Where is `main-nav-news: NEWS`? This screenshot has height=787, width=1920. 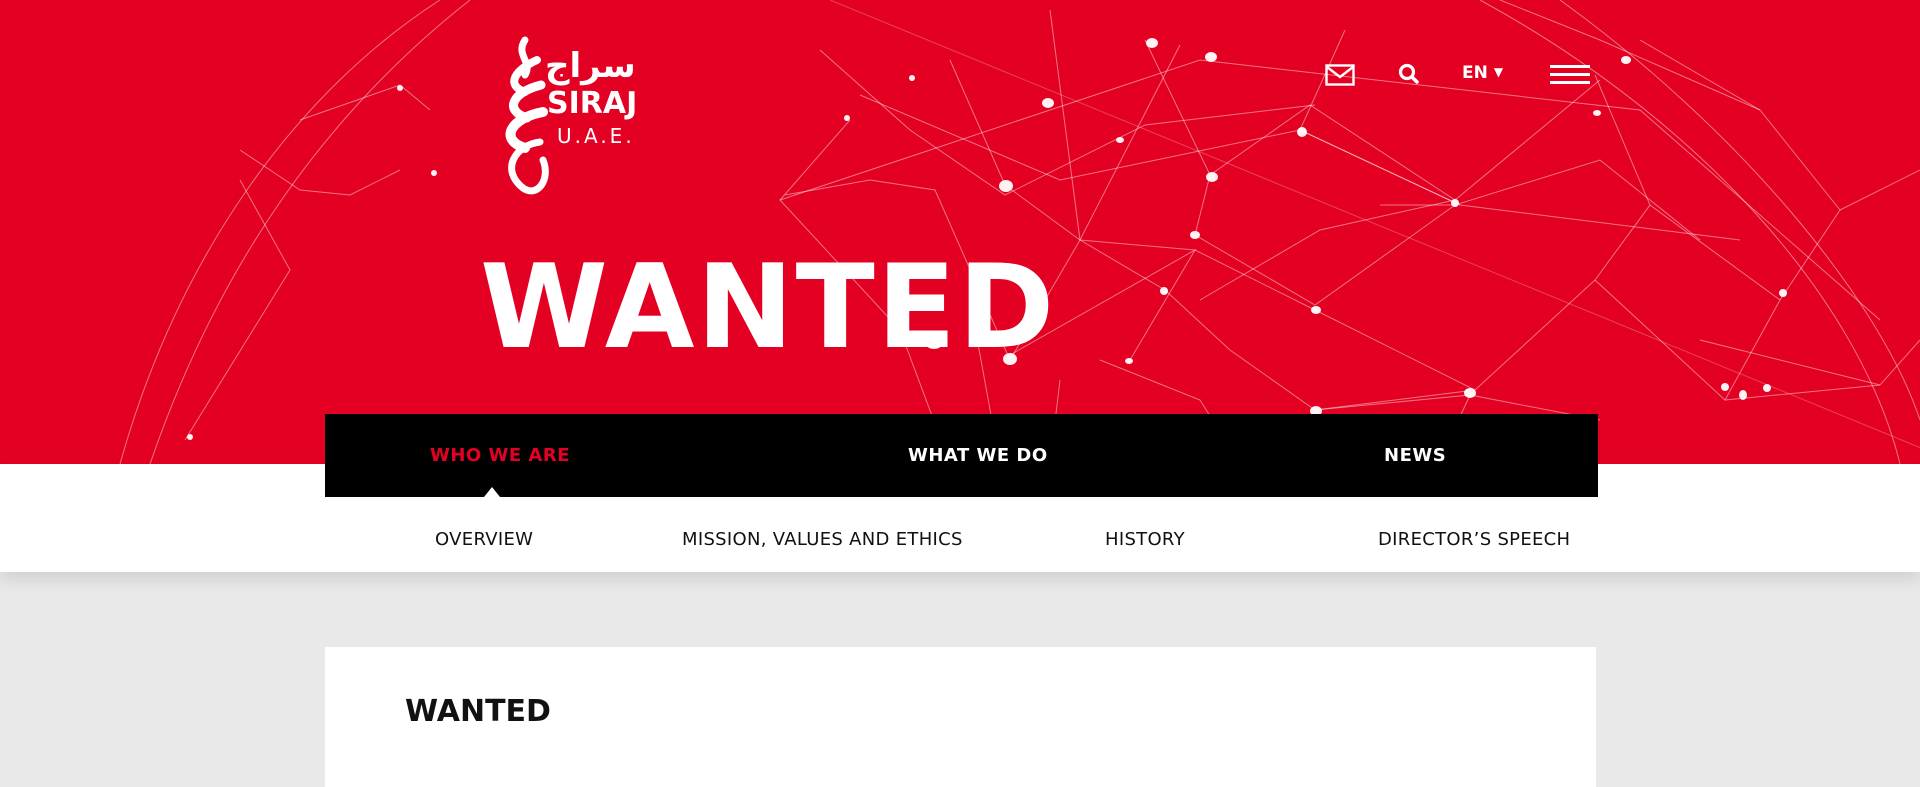
main-nav-news: NEWS is located at coordinates (1415, 455).